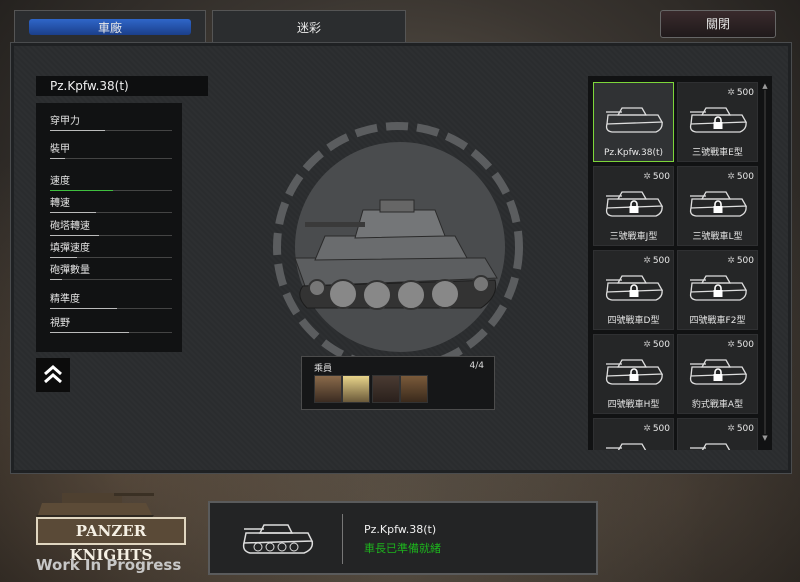 The width and height of the screenshot is (800, 582). Describe the element at coordinates (111, 301) in the screenshot. I see `stat-accuracy: 精準度` at that location.